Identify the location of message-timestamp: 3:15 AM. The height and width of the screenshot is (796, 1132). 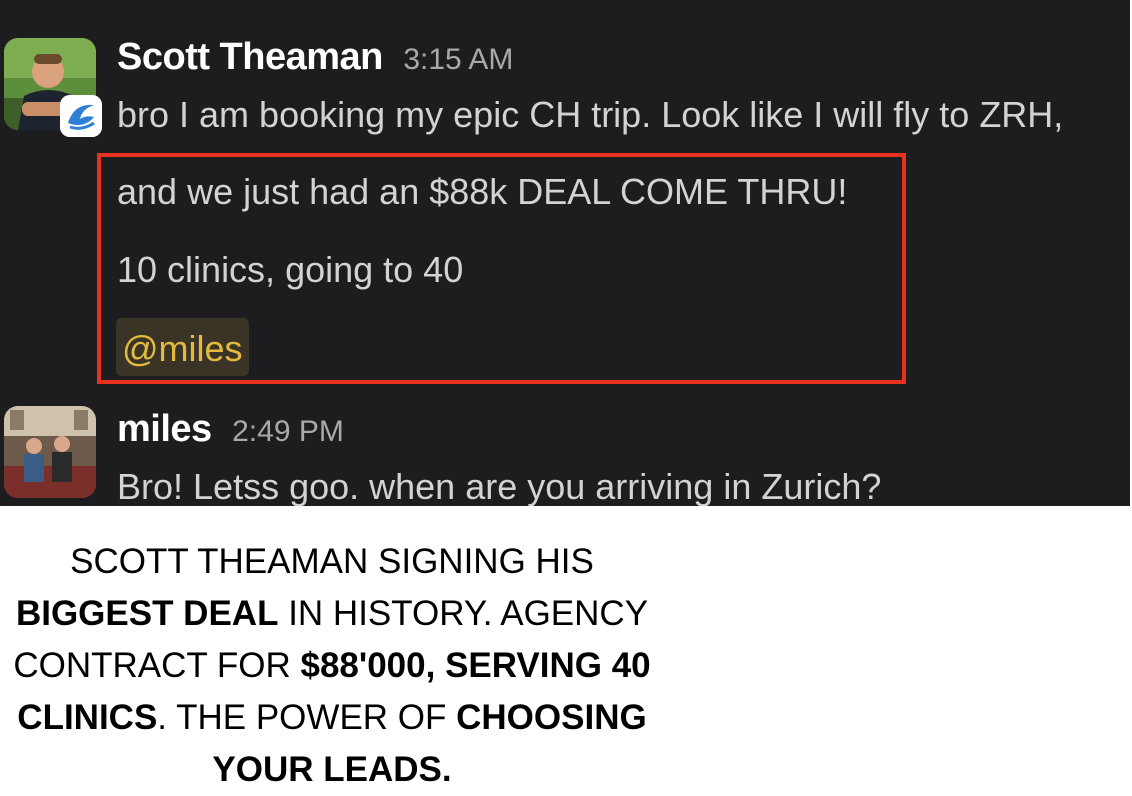
(458, 59).